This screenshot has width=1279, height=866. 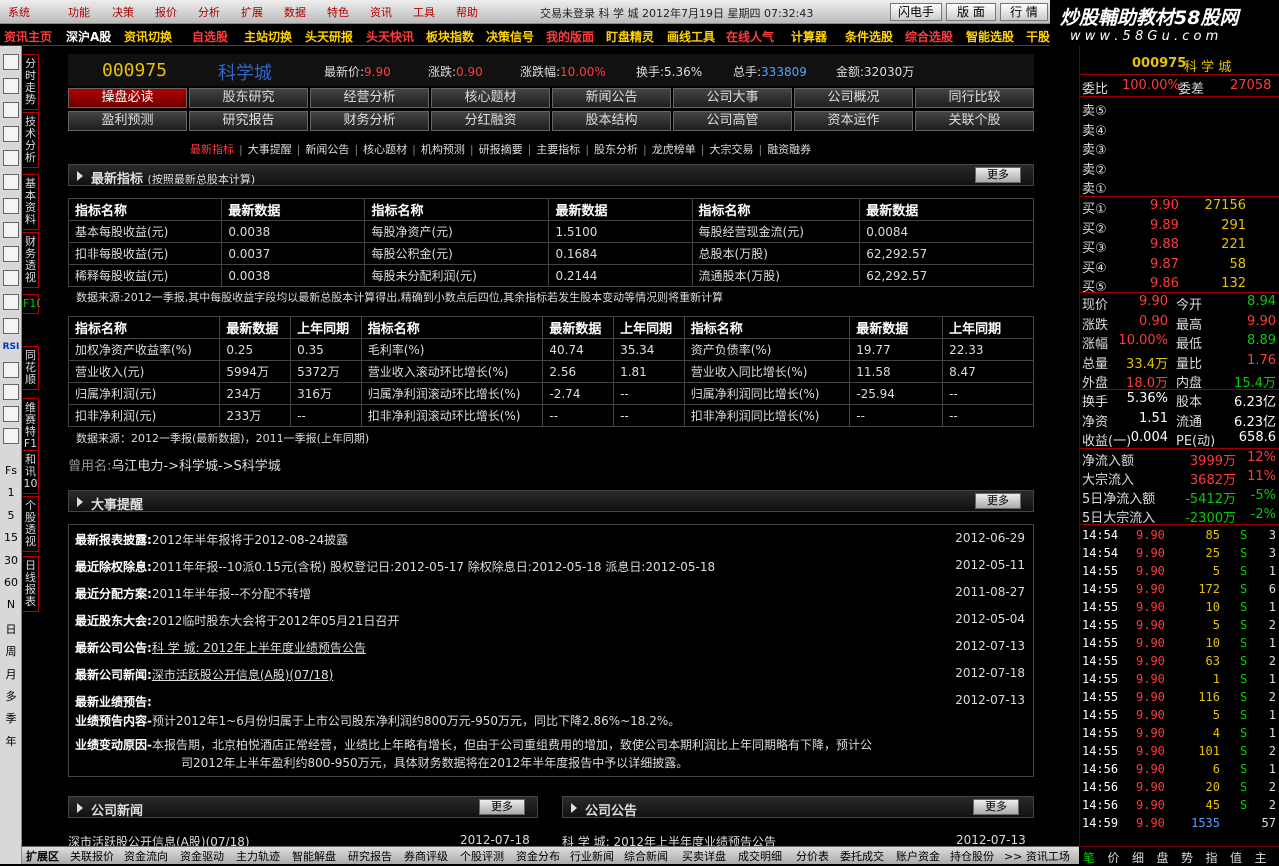 What do you see at coordinates (853, 98) in the screenshot?
I see `tab-button: 公司概况` at bounding box center [853, 98].